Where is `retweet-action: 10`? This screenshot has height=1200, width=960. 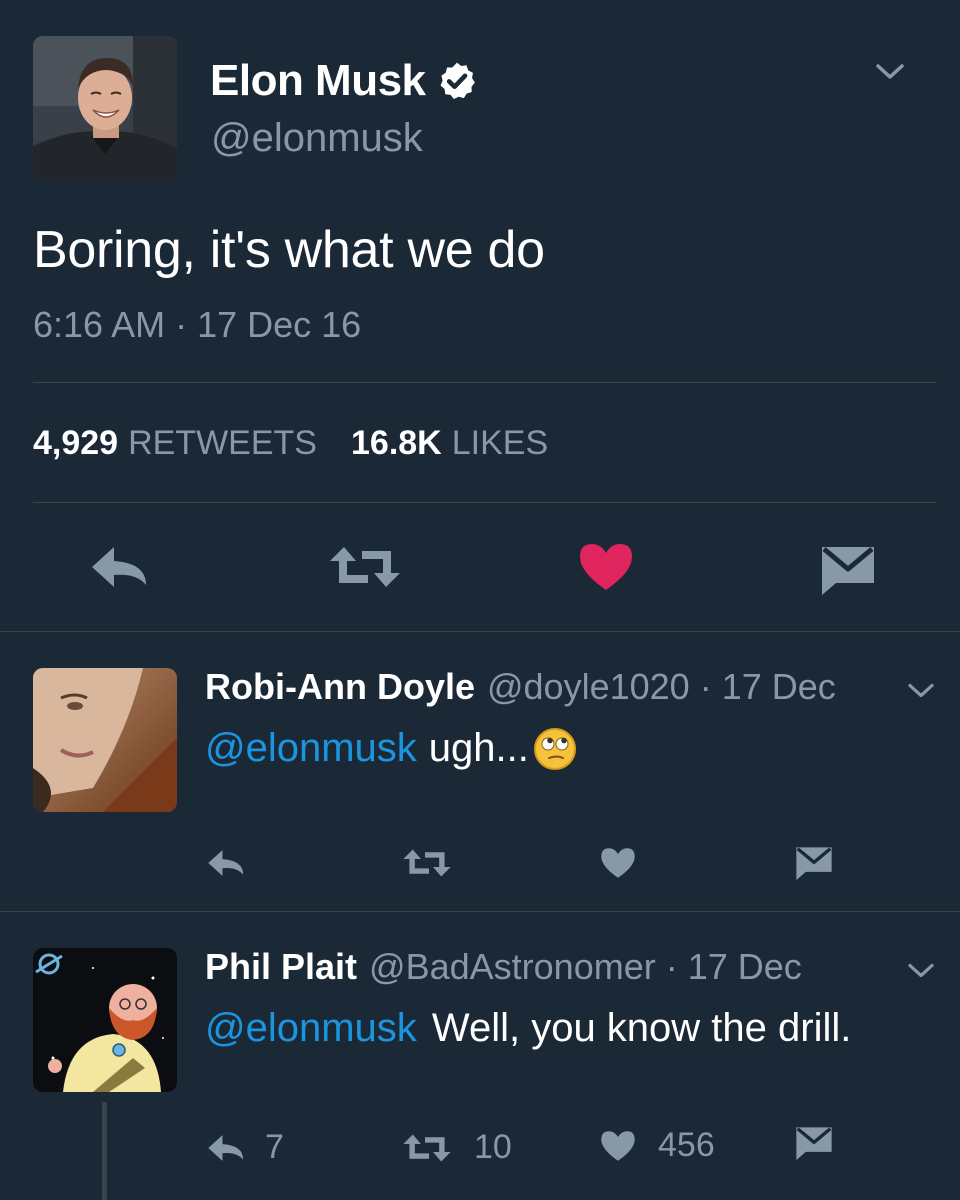 retweet-action: 10 is located at coordinates (457, 1147).